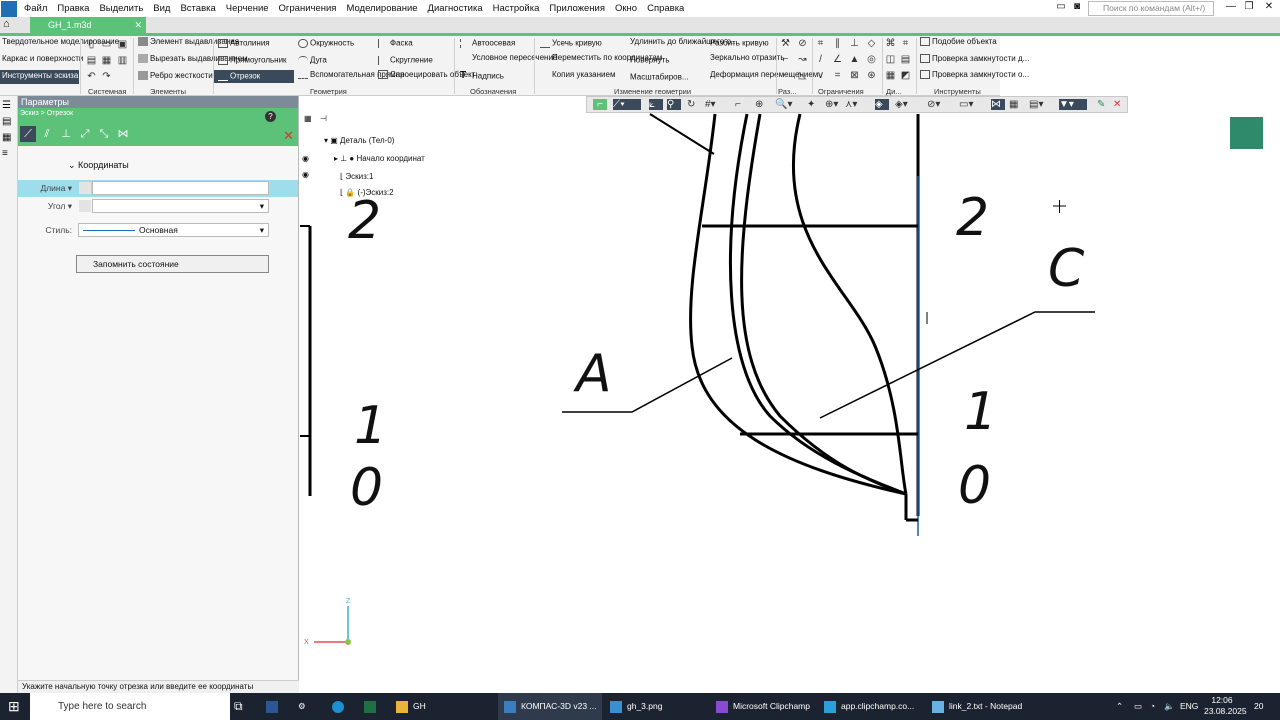  Describe the element at coordinates (88, 25) in the screenshot. I see `document-tab: GH_1.m3d ✕` at that location.